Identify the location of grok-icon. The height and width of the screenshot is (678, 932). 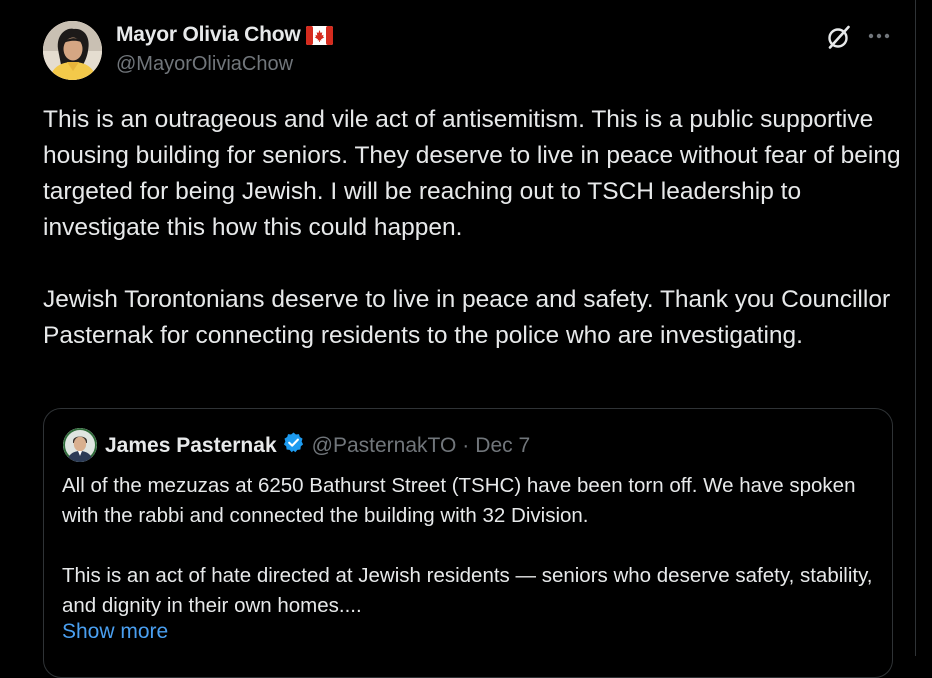
(839, 37).